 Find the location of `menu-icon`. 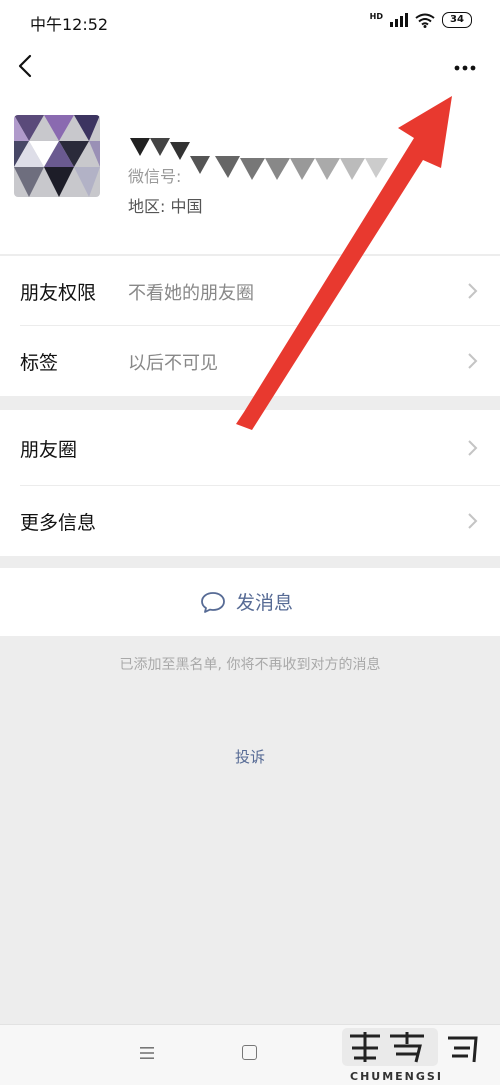

menu-icon is located at coordinates (147, 1053).